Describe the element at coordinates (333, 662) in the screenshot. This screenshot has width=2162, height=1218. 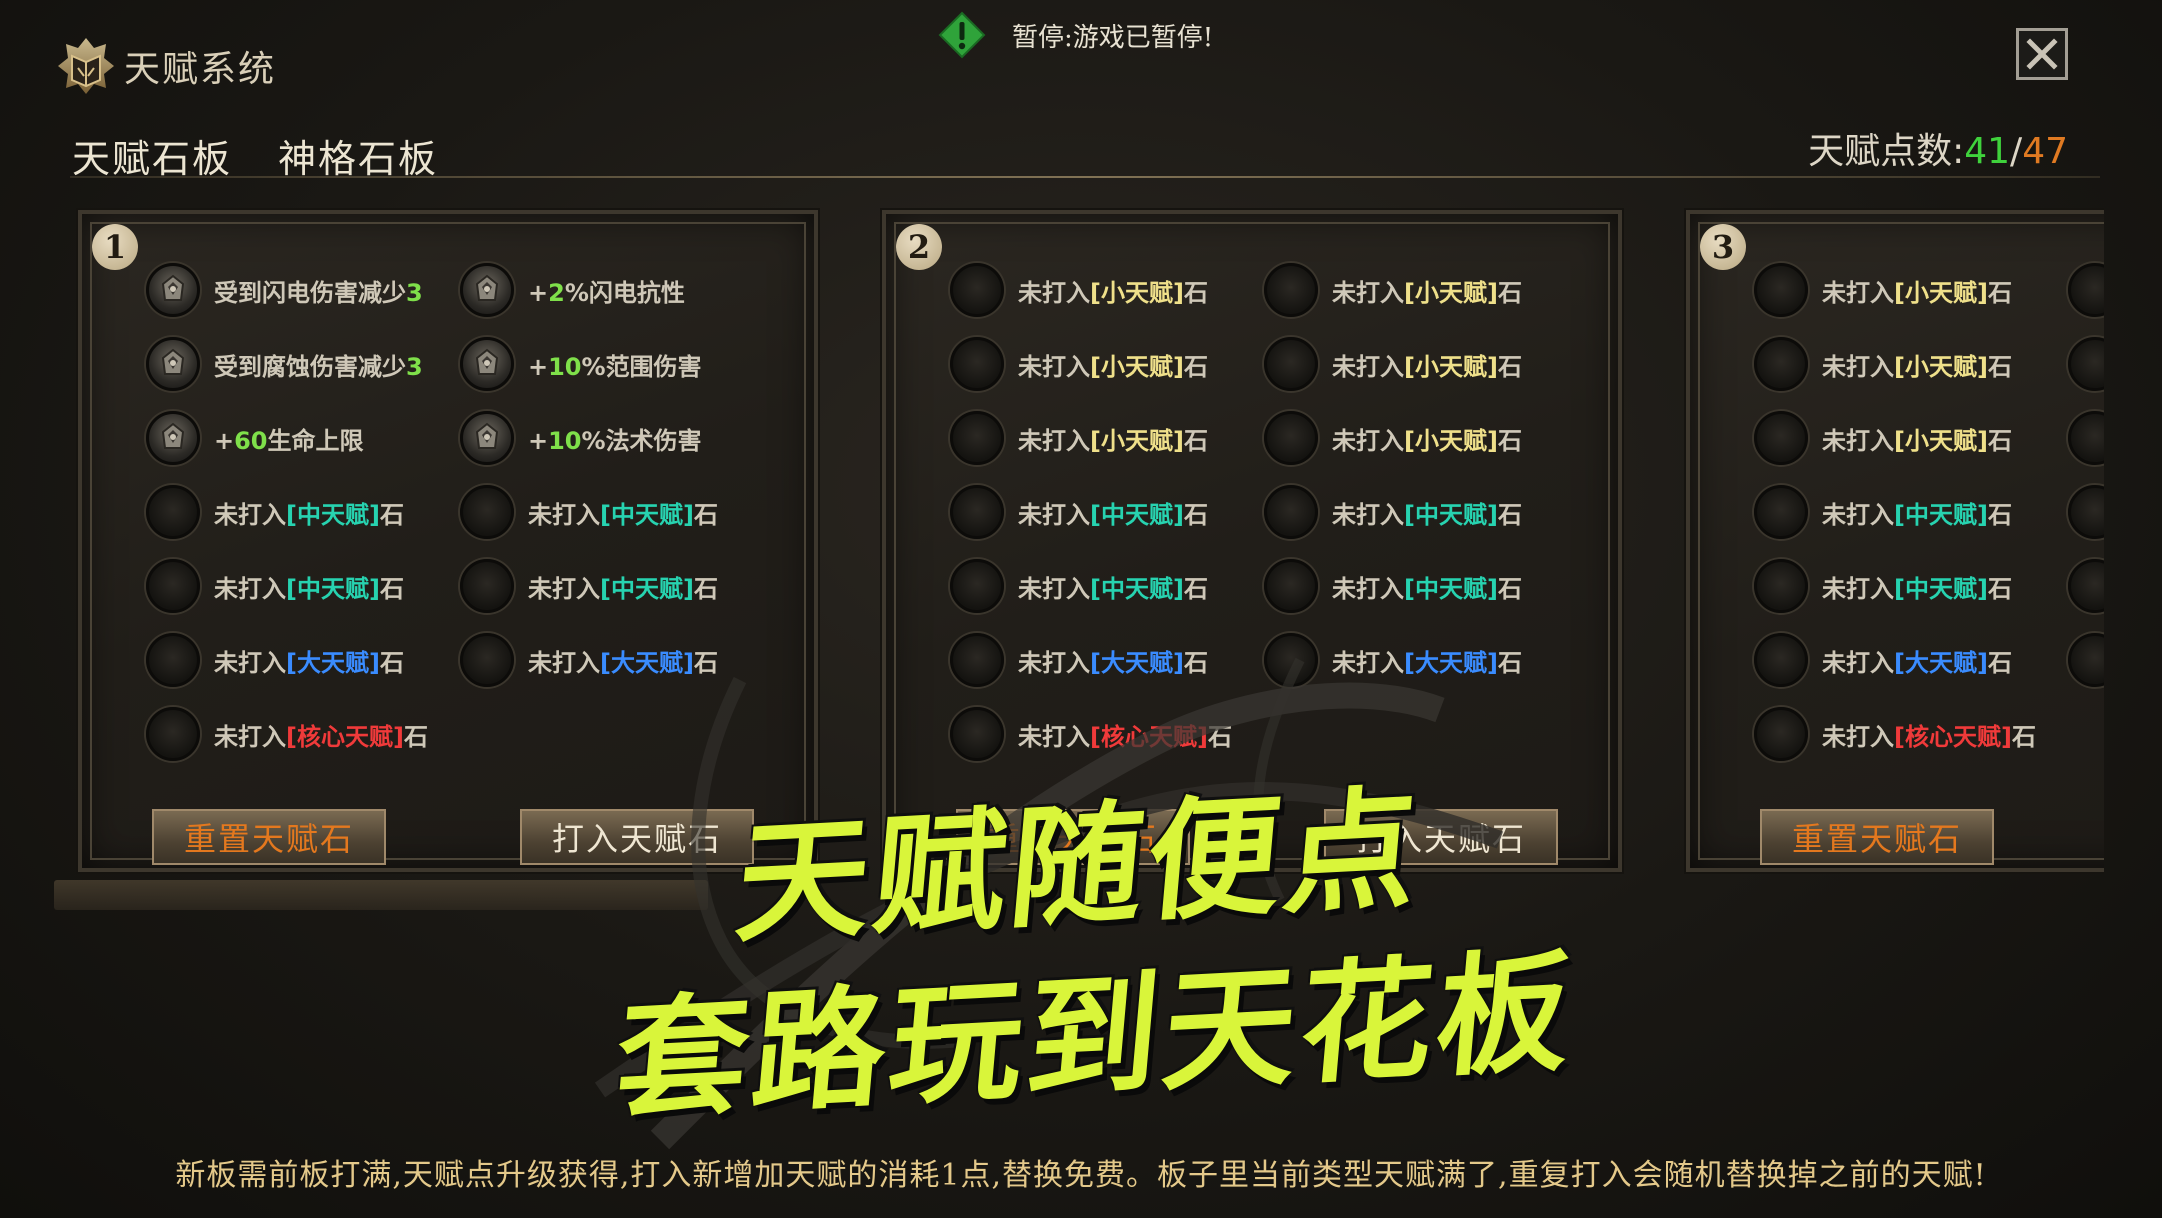
I see `talent-label-highlight: [大天赋]` at that location.